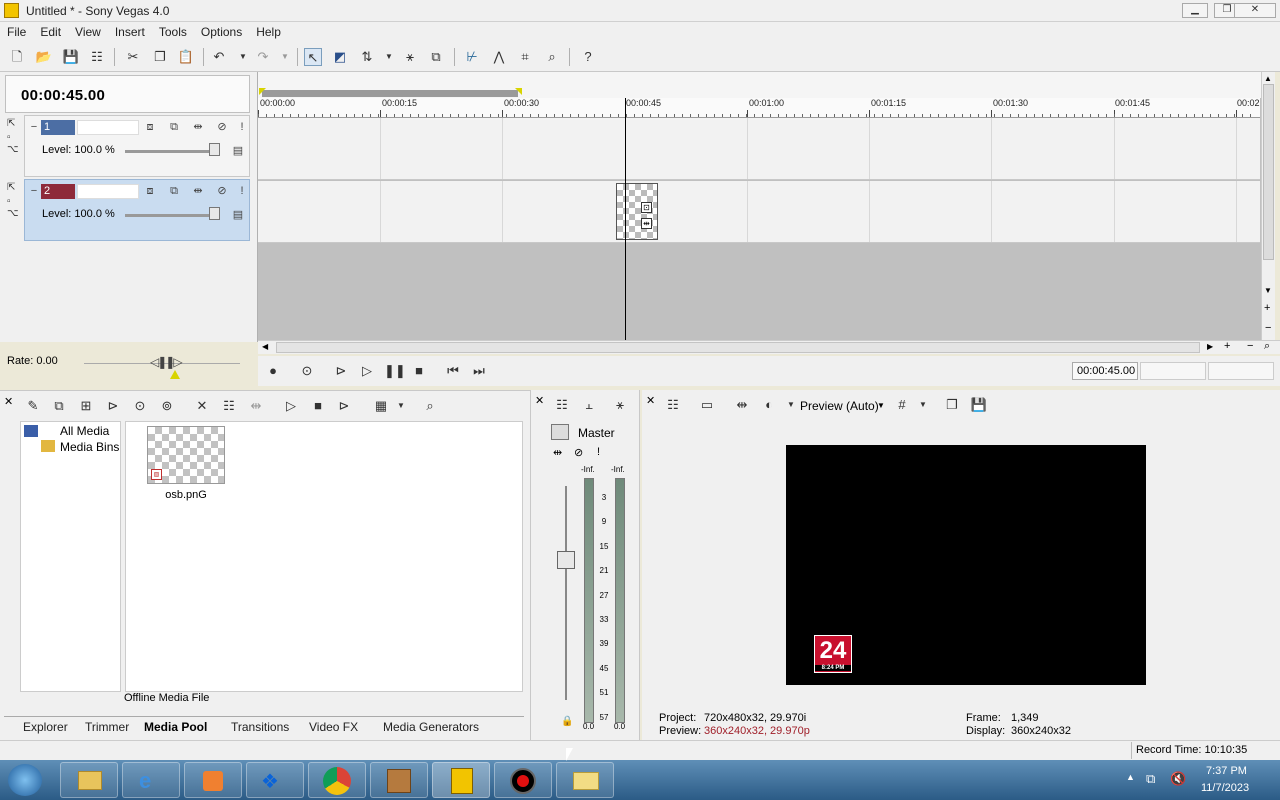 This screenshot has width=1280, height=800. Describe the element at coordinates (598, 452) in the screenshot. I see `master-solo-icon: !` at that location.